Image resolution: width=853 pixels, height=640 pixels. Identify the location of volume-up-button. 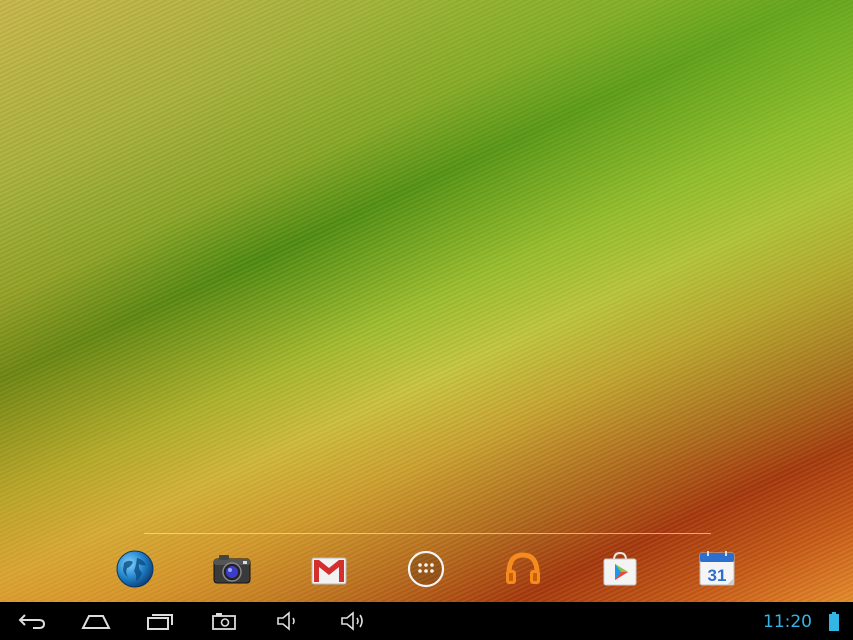
(352, 621).